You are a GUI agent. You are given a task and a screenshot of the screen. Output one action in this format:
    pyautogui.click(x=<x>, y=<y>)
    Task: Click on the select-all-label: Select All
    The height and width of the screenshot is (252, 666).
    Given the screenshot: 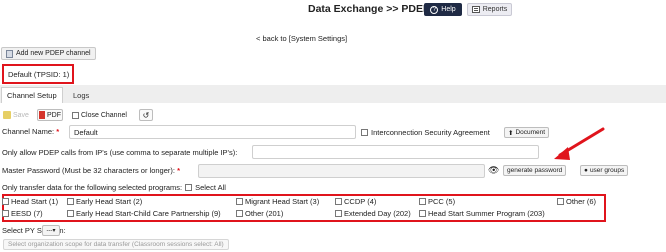 What is the action you would take?
    pyautogui.click(x=210, y=187)
    